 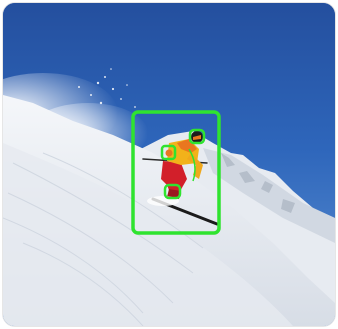 What do you see at coordinates (169, 153) in the screenshot?
I see `glove` at bounding box center [169, 153].